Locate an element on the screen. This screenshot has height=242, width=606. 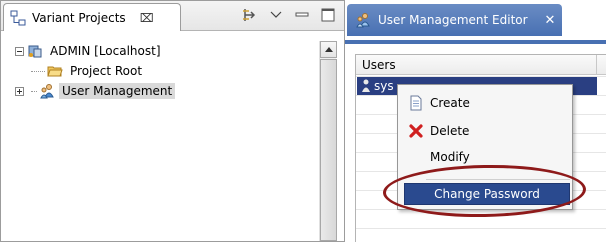
menu-item-delete: Delete is located at coordinates (485, 131).